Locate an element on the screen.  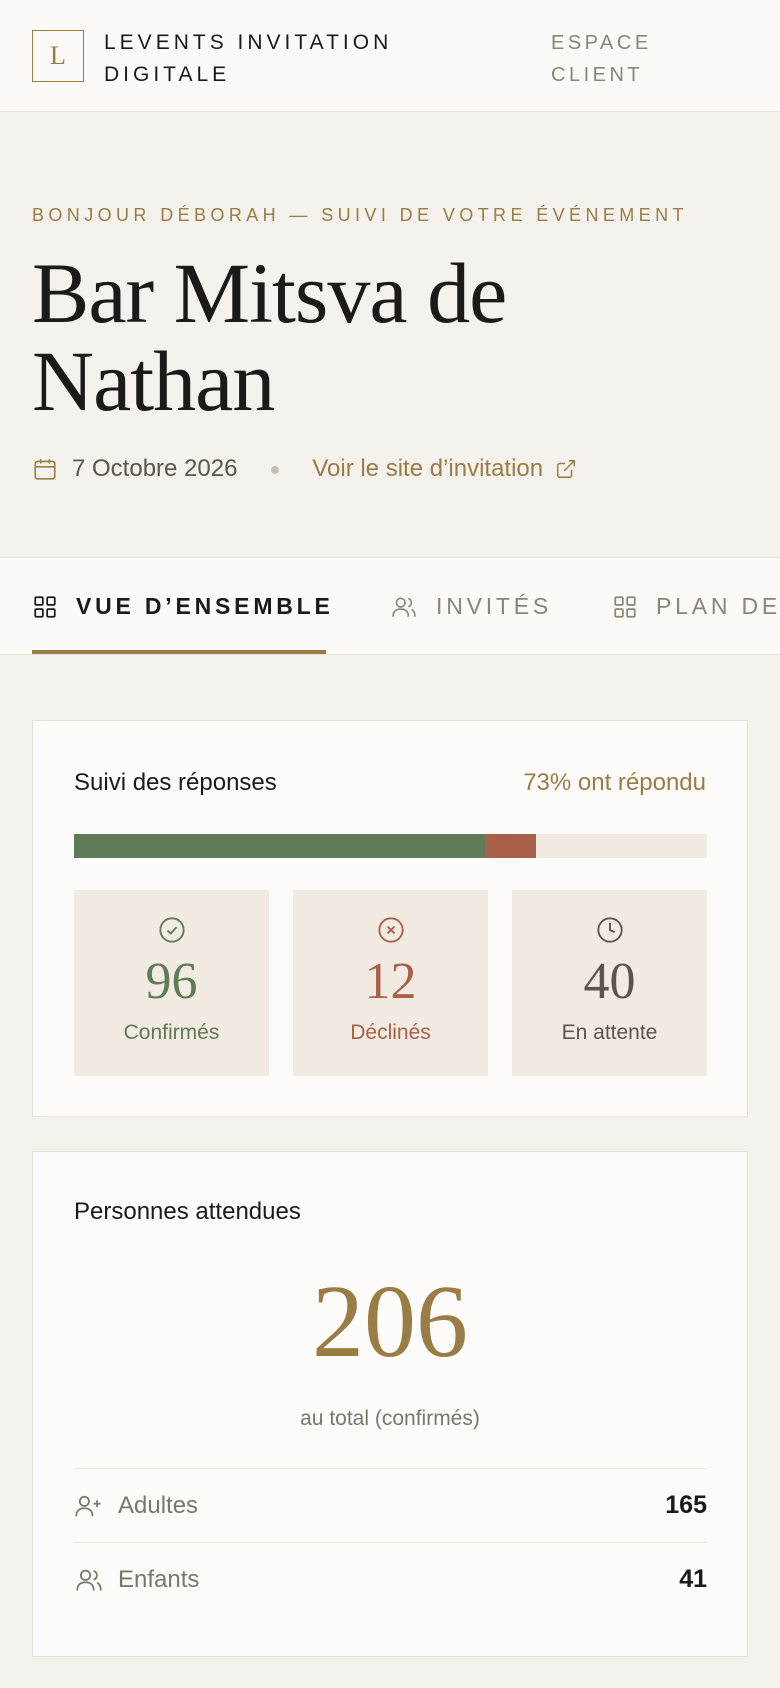
tab-overview: VUE D’ENSEMBLE is located at coordinates (183, 606).